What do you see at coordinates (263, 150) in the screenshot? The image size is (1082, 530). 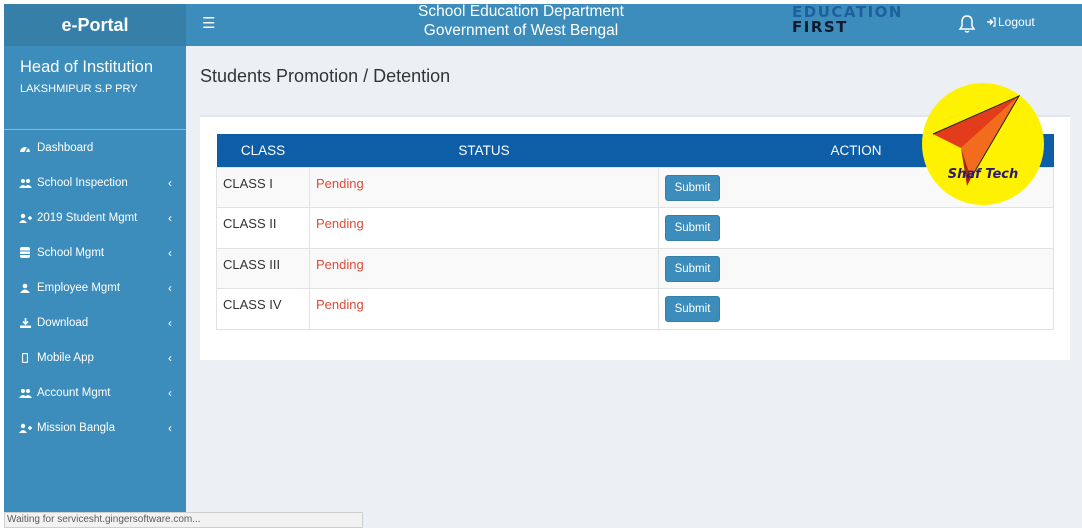 I see `column-header-class: CLASS` at bounding box center [263, 150].